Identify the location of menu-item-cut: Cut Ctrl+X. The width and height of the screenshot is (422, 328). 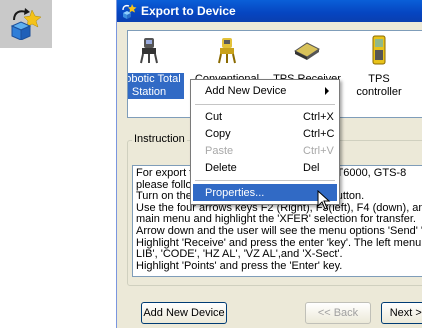
(265, 116).